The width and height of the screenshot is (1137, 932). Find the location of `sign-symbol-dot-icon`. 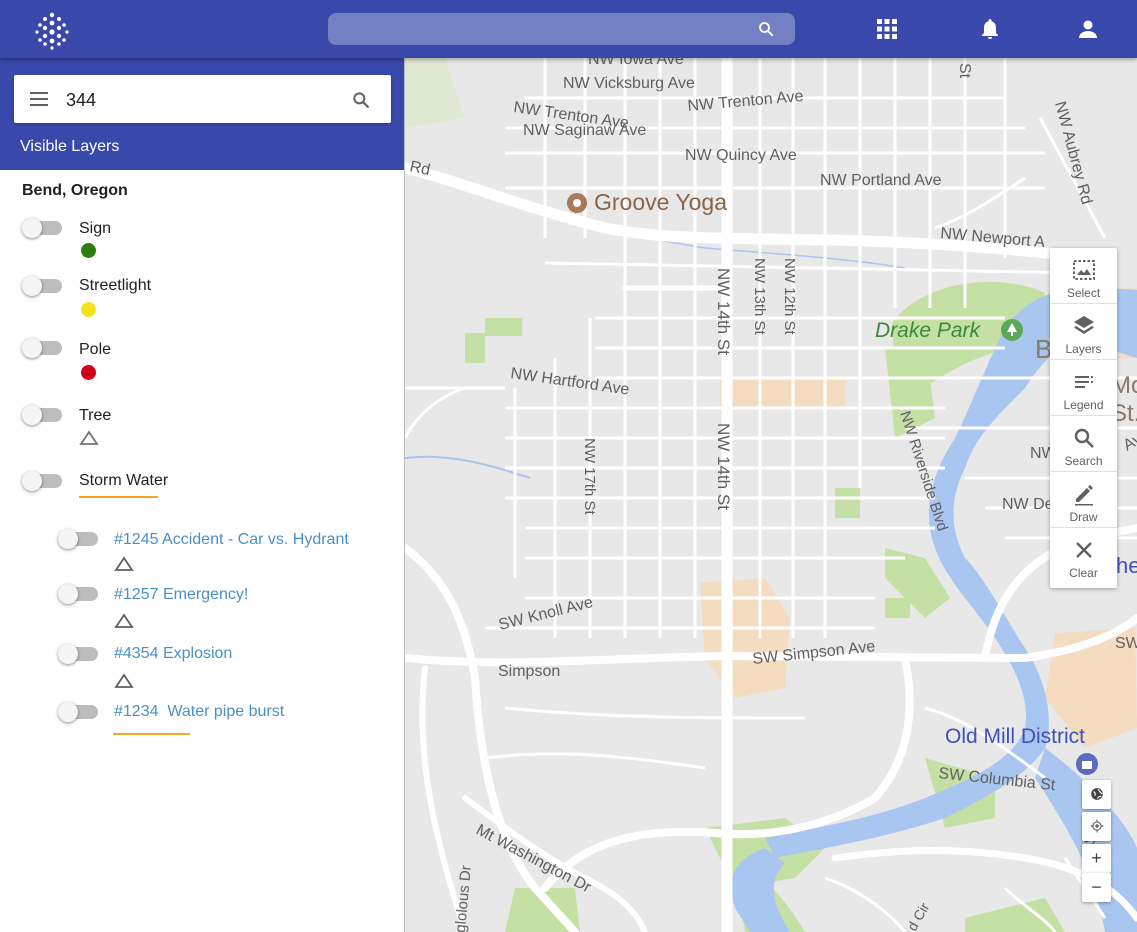

sign-symbol-dot-icon is located at coordinates (88, 250).